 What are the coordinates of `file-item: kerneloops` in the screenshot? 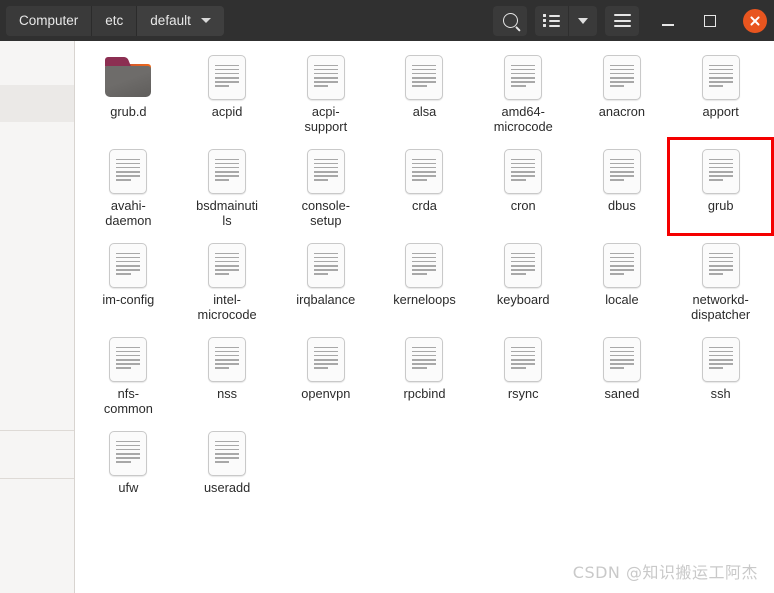 It's located at (424, 281).